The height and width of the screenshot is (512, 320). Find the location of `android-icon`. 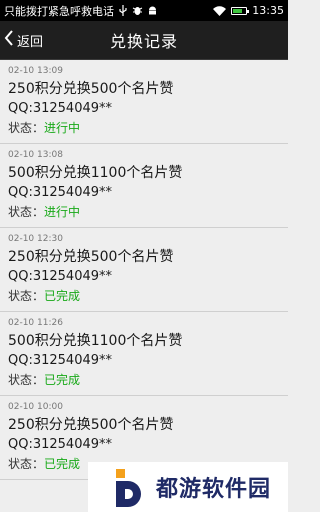

android-icon is located at coordinates (152, 10).